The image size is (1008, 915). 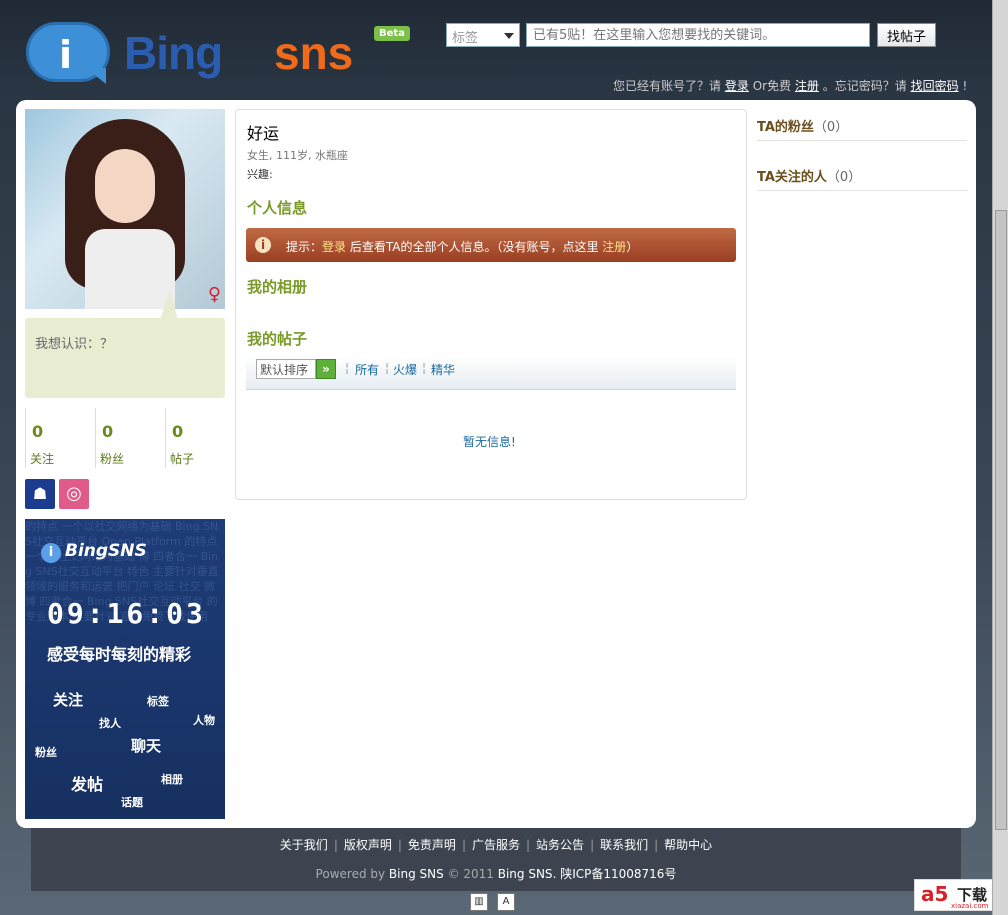 What do you see at coordinates (286, 369) in the screenshot?
I see `sort-select: 默认排序` at bounding box center [286, 369].